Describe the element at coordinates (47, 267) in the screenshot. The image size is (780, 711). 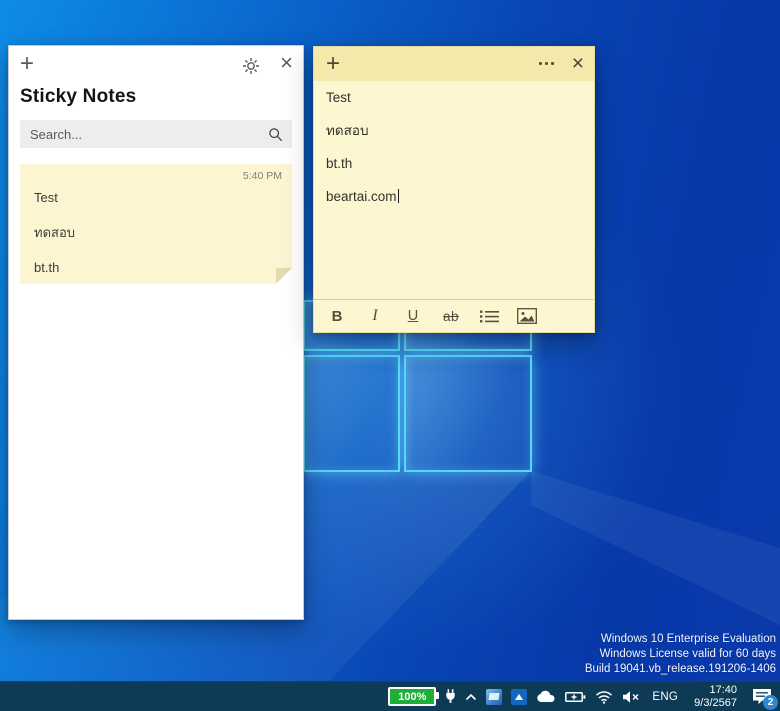
I see `note-preview-line: bt.th` at that location.